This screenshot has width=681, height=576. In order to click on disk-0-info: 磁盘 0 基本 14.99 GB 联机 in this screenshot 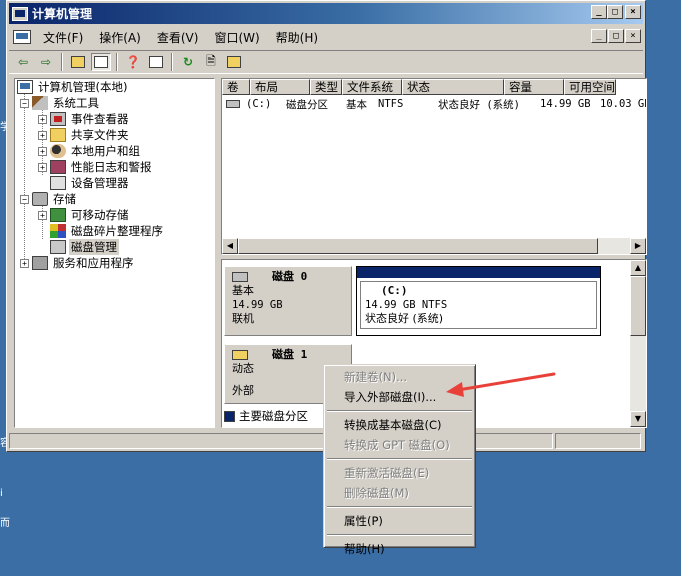, I will do `click(288, 301)`.